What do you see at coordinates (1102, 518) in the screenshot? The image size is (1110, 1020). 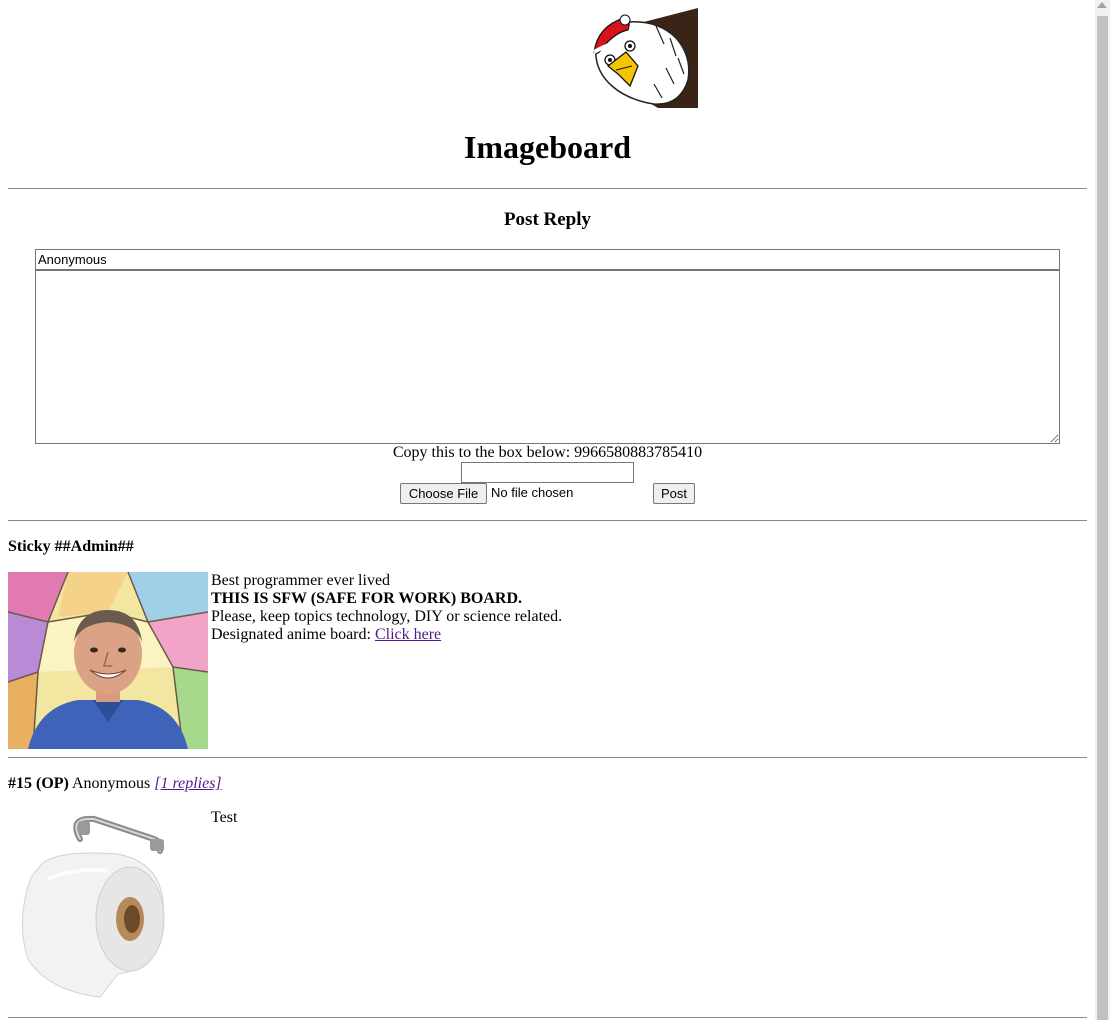 I see `scrollbar-thumb` at bounding box center [1102, 518].